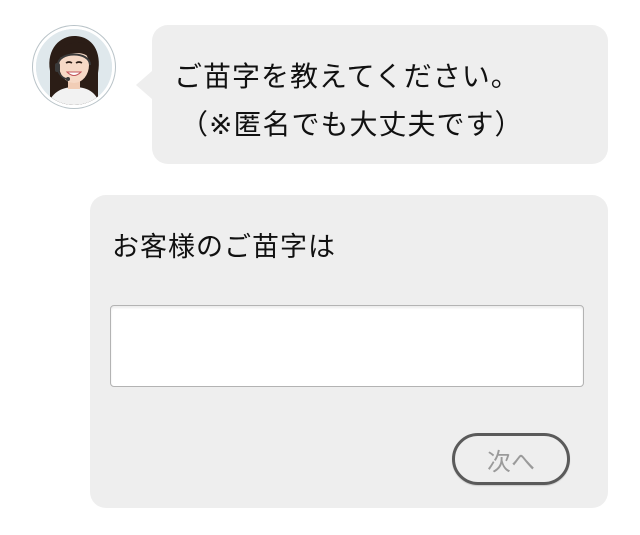 The height and width of the screenshot is (535, 640). Describe the element at coordinates (347, 346) in the screenshot. I see `surname-input` at that location.